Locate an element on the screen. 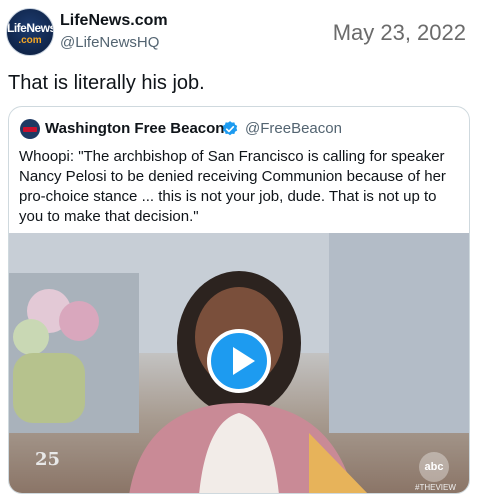 This screenshot has width=480, height=502. author-handle: @LifeNewsHQ is located at coordinates (109, 42).